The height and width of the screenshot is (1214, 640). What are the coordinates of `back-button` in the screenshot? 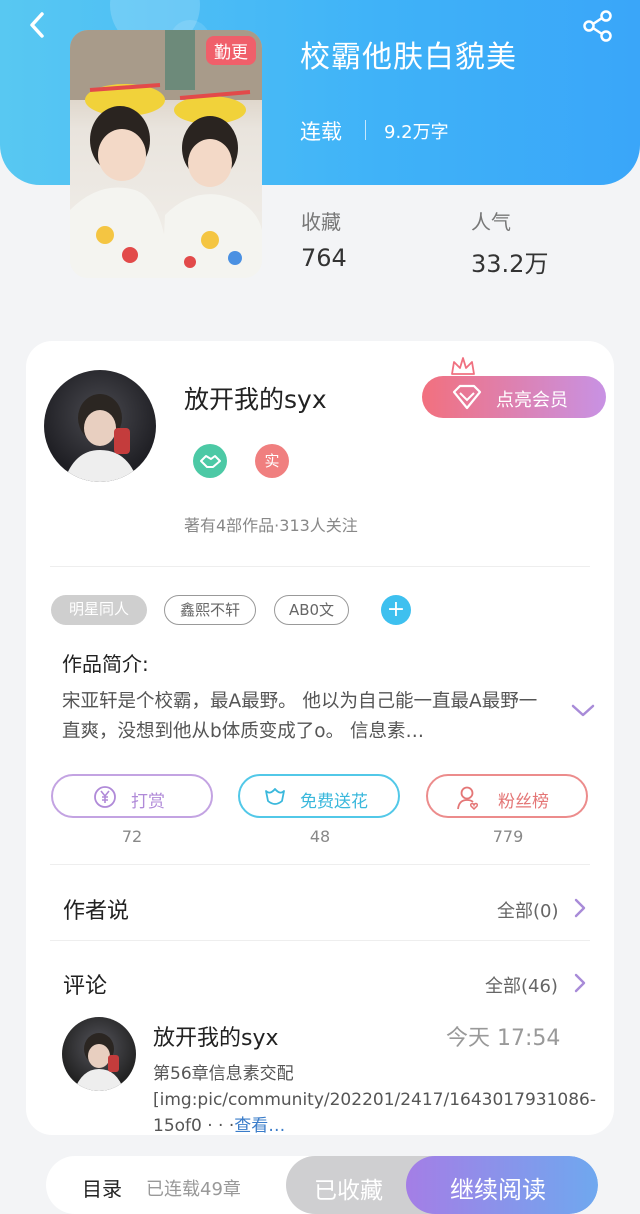 It's located at (38, 26).